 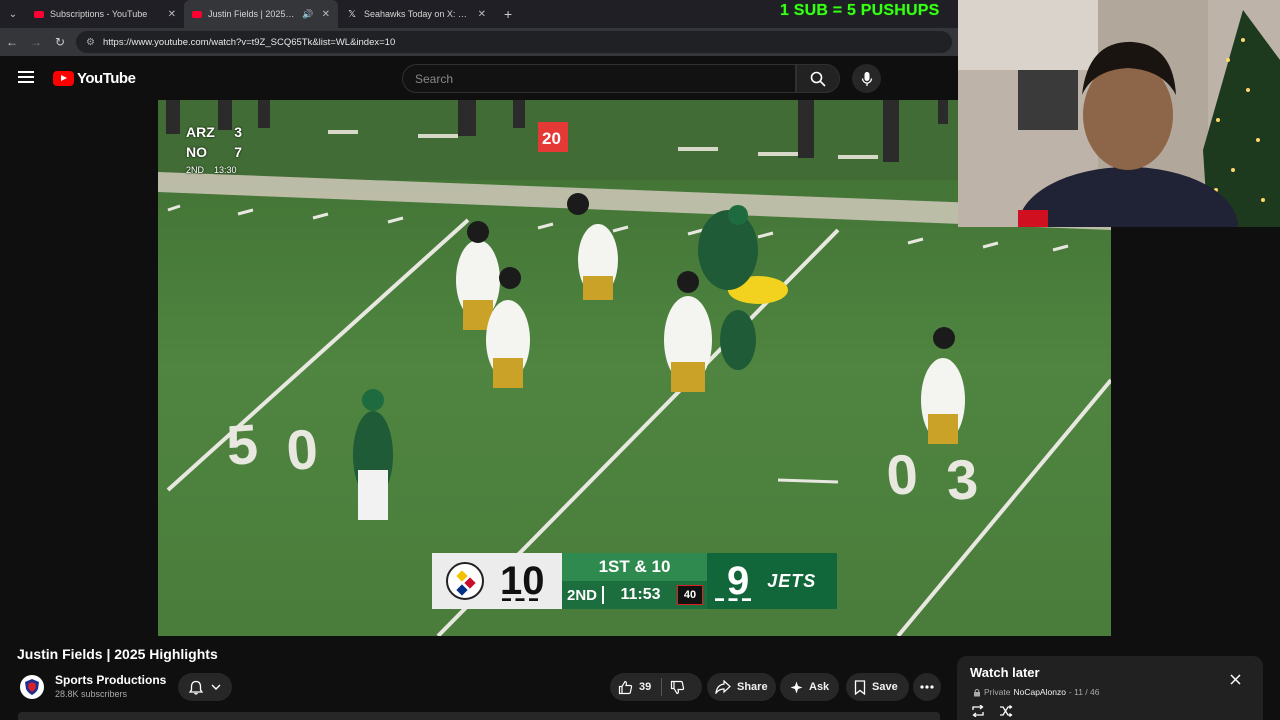 What do you see at coordinates (636, 687) in the screenshot?
I see `like-button: 39` at bounding box center [636, 687].